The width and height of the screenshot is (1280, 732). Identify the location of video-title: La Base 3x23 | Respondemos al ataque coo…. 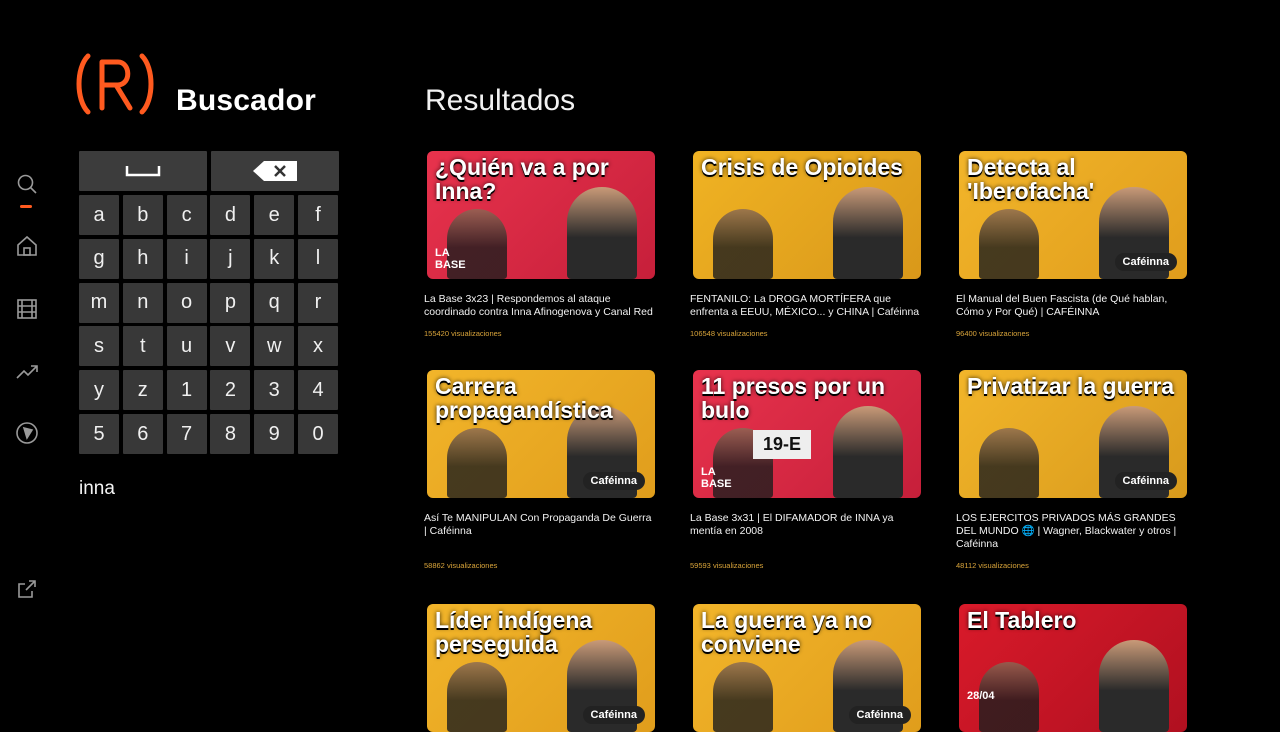
(540, 306).